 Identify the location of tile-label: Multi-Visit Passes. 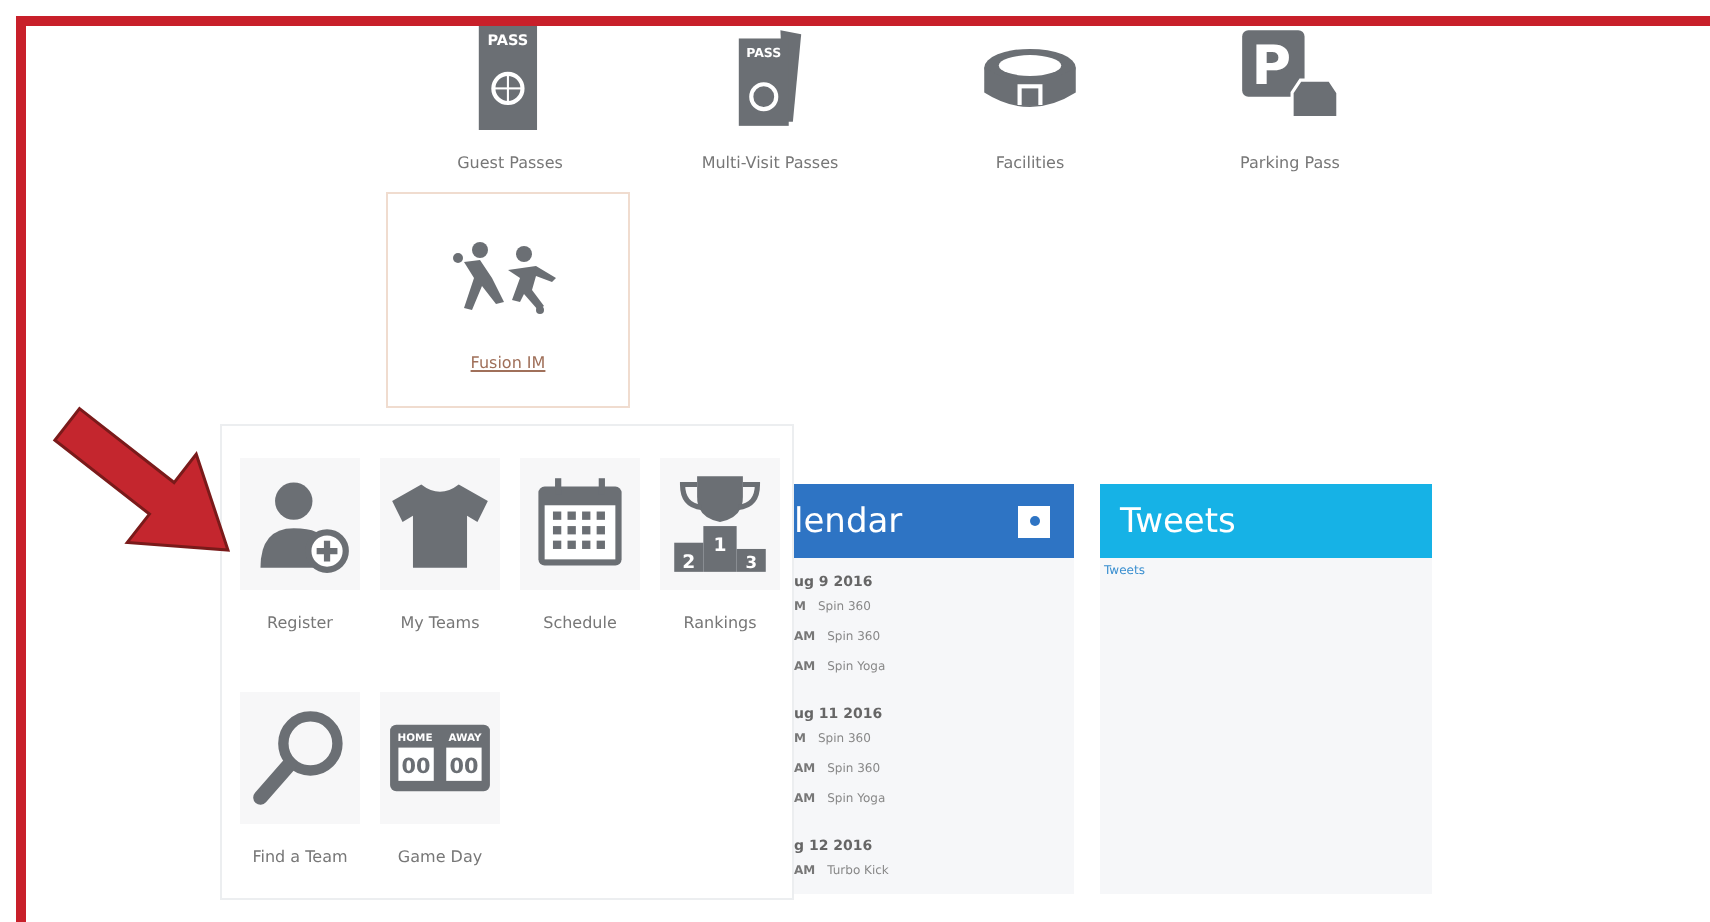
(770, 163).